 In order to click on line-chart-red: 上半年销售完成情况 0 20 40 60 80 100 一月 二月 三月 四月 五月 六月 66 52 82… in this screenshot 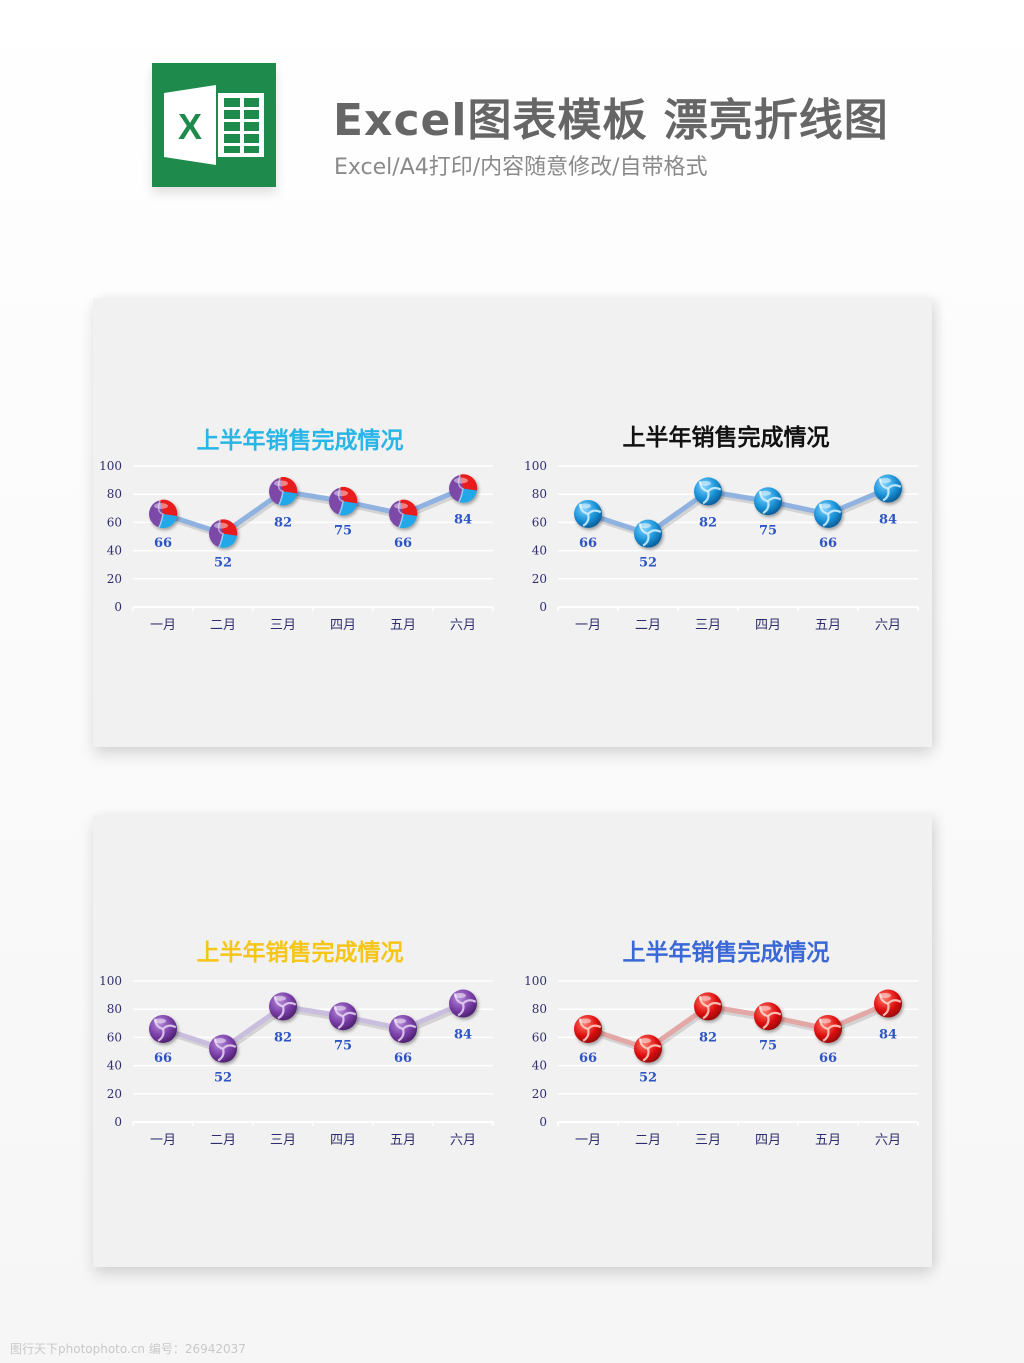, I will do `click(720, 1045)`.